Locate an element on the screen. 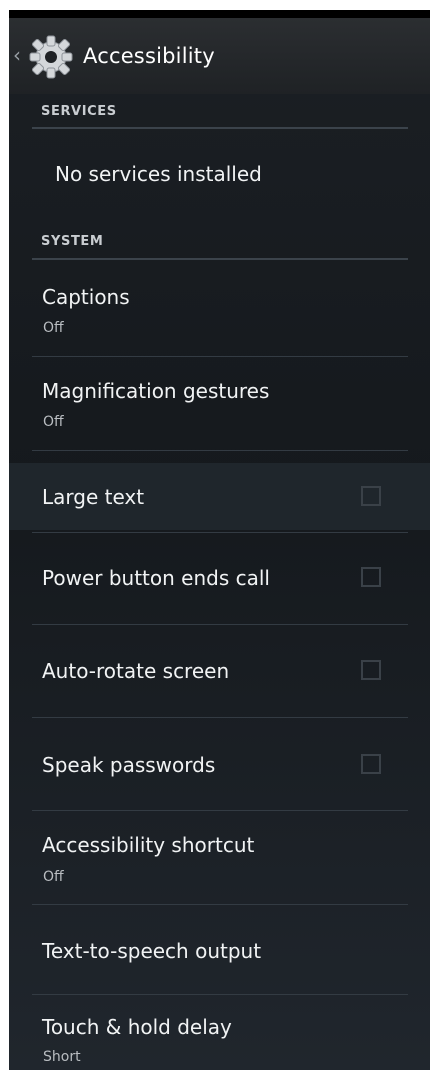 This screenshot has height=1070, width=437. gear-icon is located at coordinates (51, 57).